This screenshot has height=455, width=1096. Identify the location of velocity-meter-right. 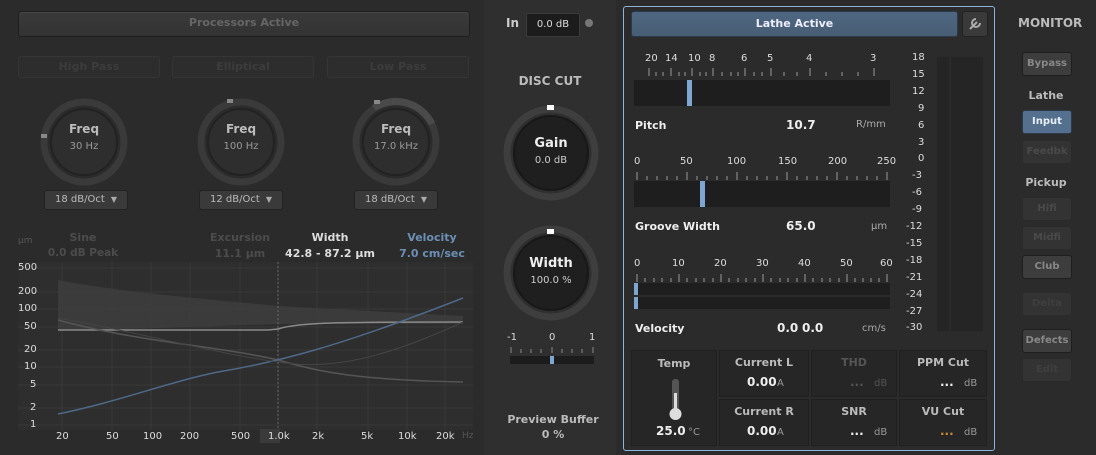
(762, 303).